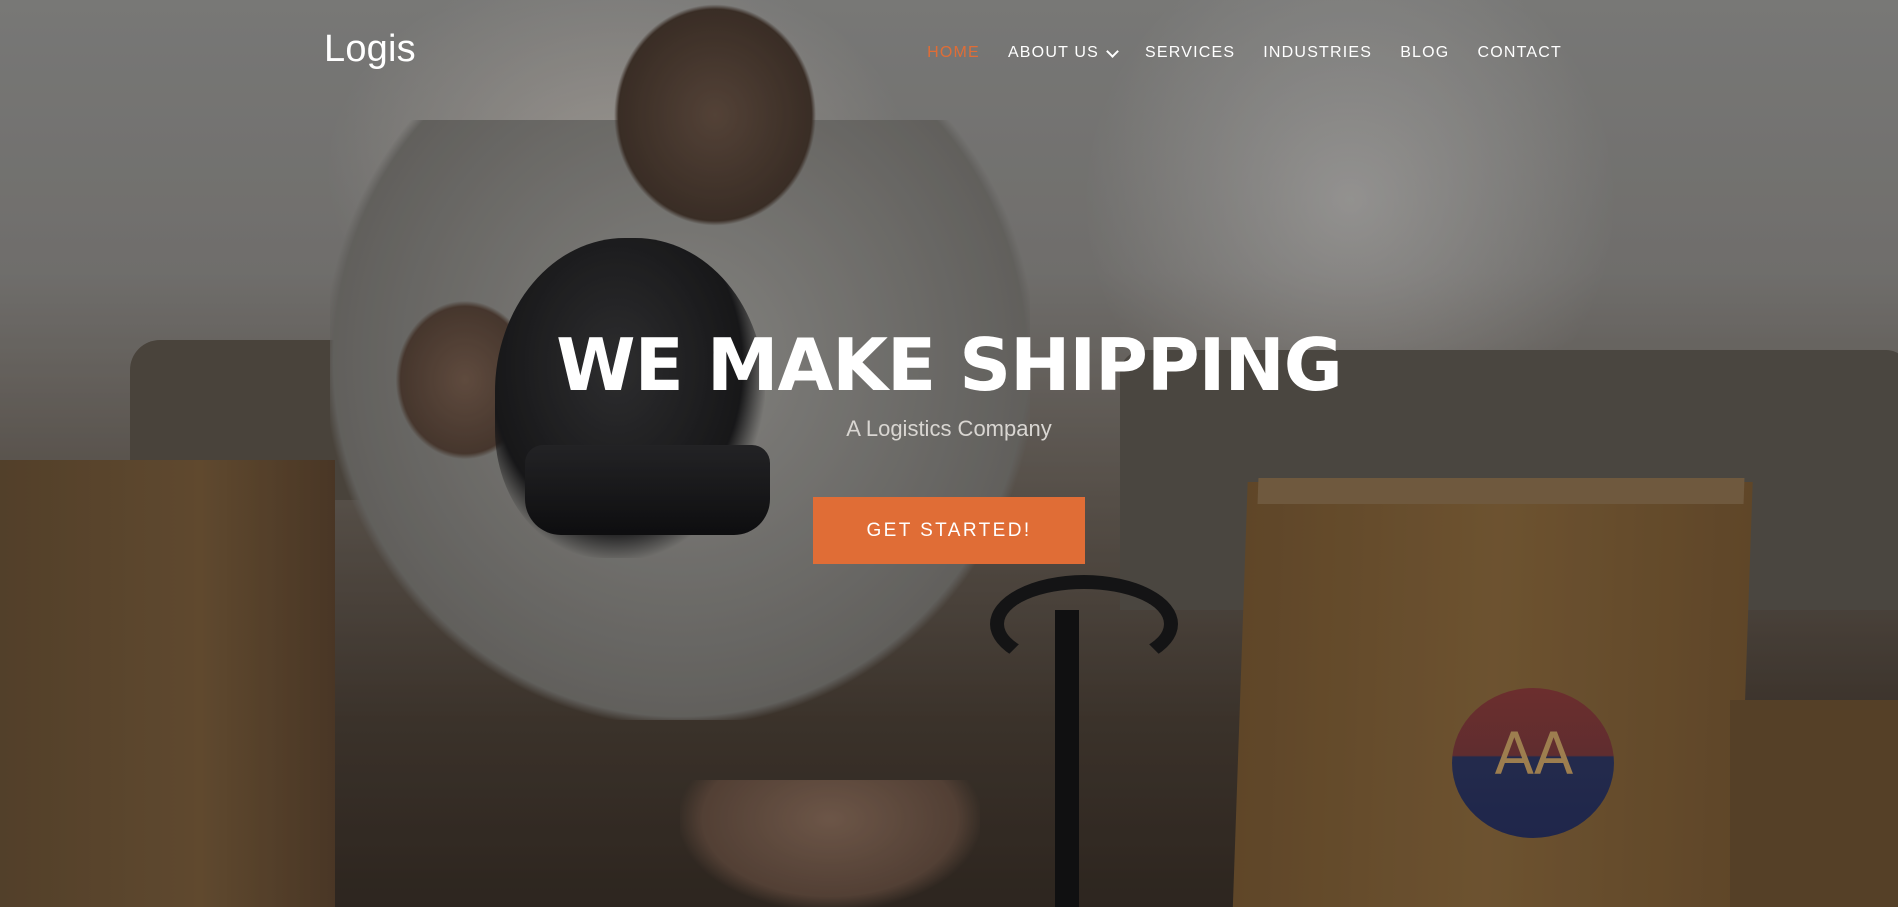 The height and width of the screenshot is (907, 1898). What do you see at coordinates (1424, 53) in the screenshot?
I see `nav-item-blog: BLOG` at bounding box center [1424, 53].